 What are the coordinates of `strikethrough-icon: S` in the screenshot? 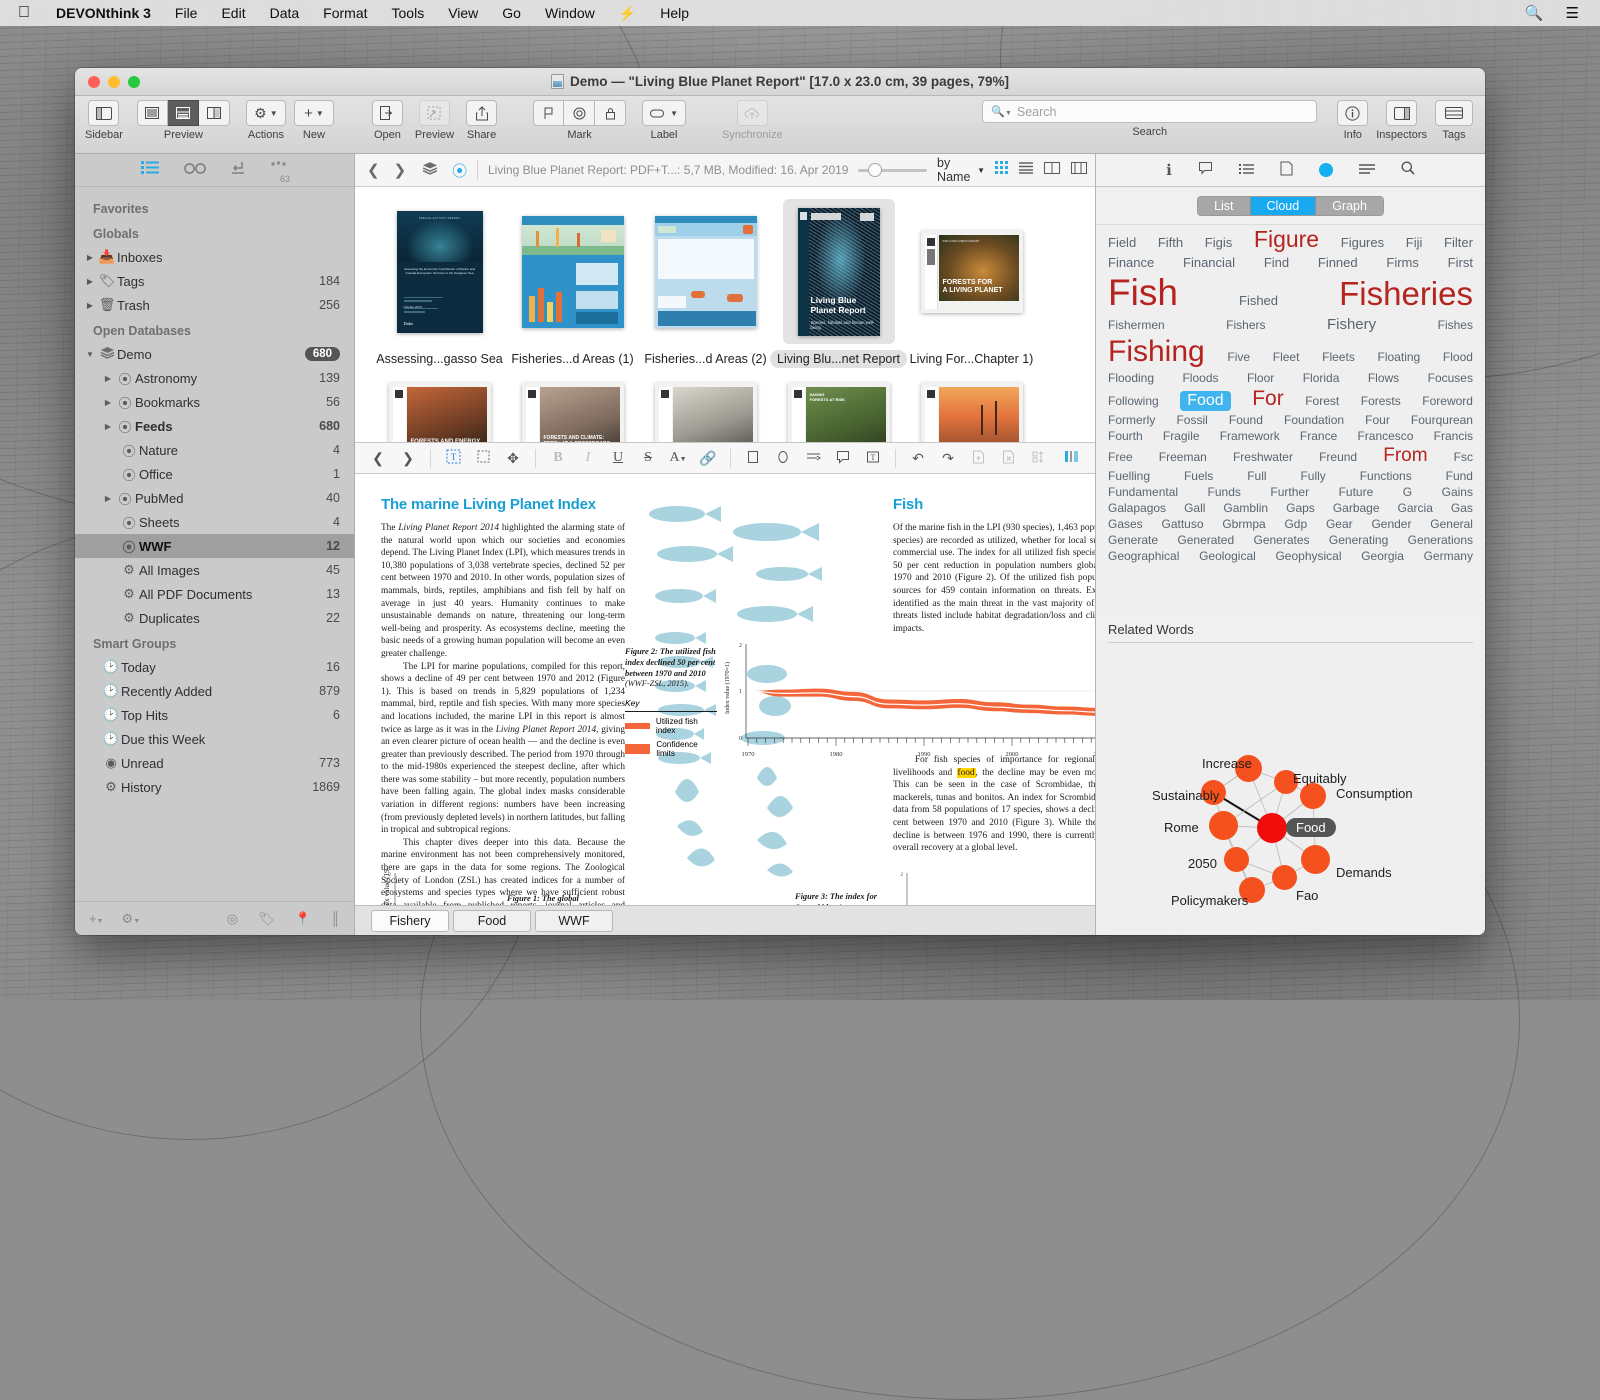 It's located at (648, 458).